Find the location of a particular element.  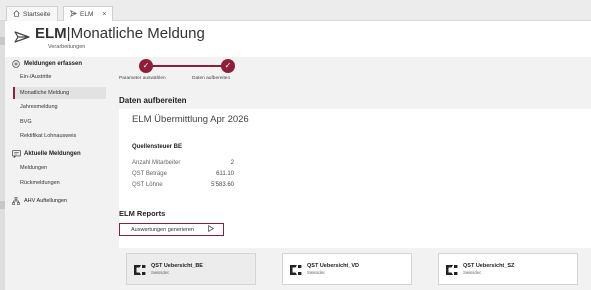

report-tile-name: QST Uebersicht_BE is located at coordinates (177, 266).